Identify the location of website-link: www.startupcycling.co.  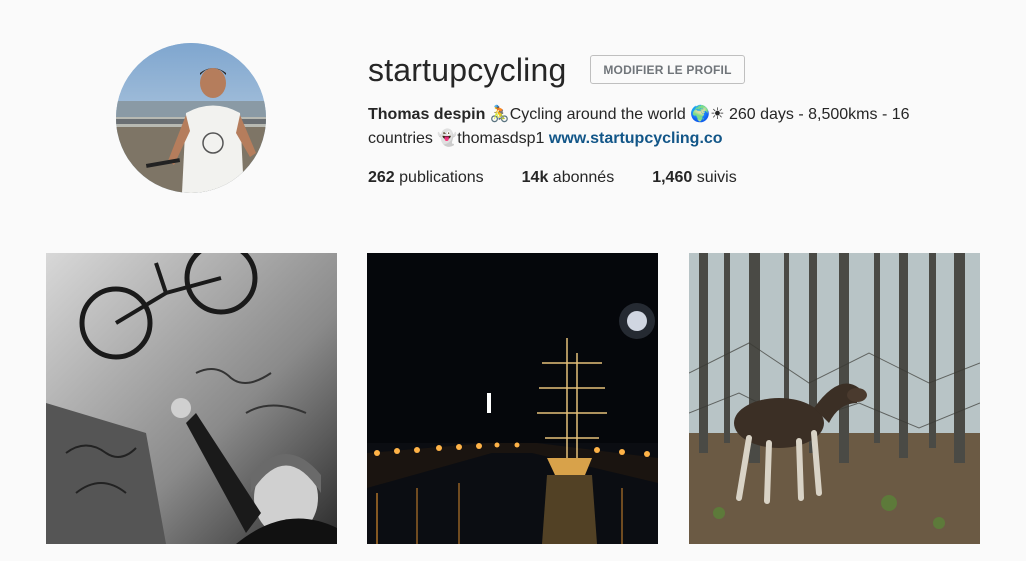
(636, 138).